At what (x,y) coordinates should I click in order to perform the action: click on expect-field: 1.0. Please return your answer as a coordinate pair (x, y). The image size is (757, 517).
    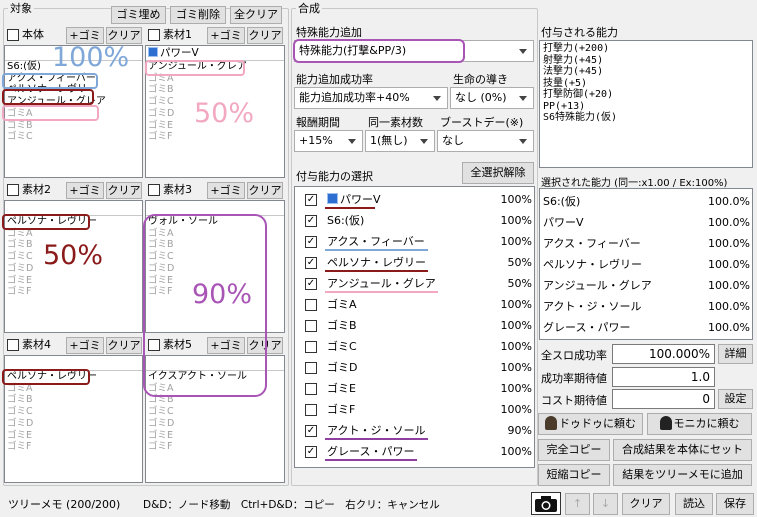
    Looking at the image, I should click on (663, 377).